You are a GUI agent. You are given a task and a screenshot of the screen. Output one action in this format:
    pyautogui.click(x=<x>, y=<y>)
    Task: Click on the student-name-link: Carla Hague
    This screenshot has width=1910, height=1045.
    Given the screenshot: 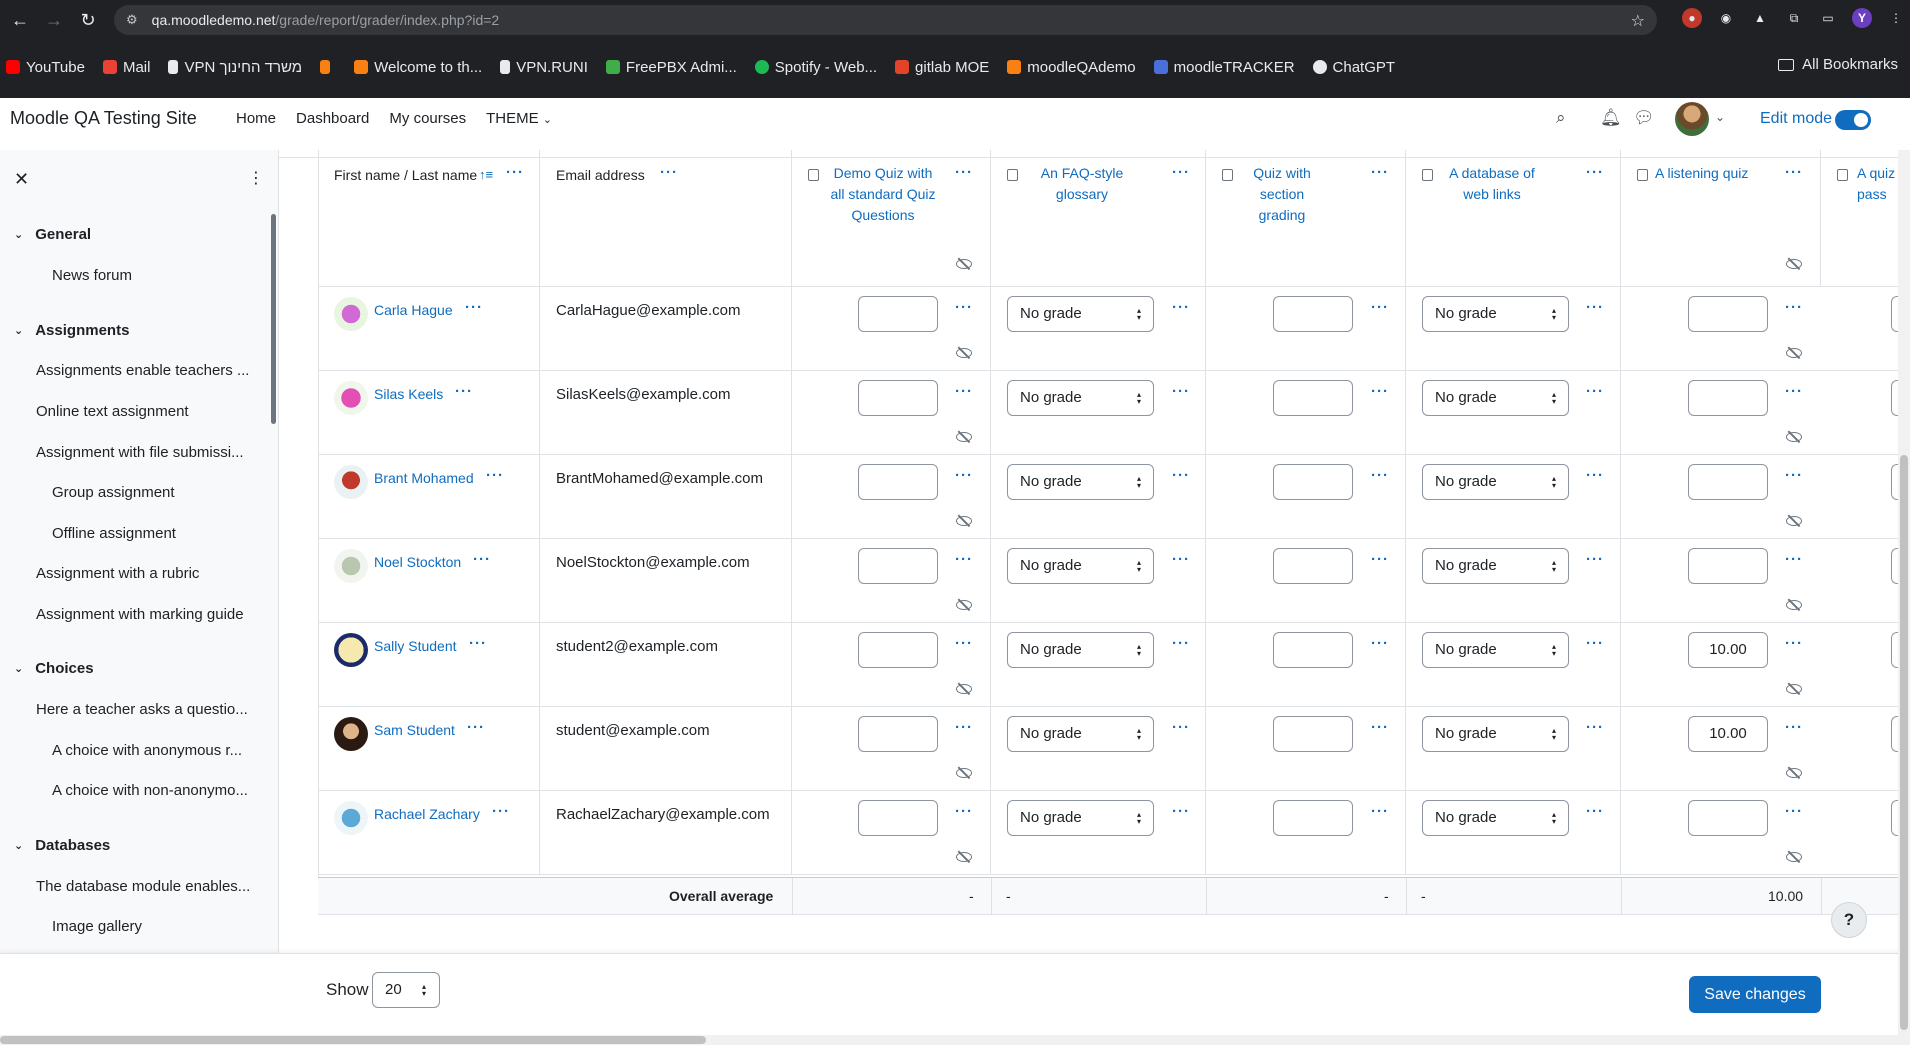 What is the action you would take?
    pyautogui.click(x=413, y=310)
    